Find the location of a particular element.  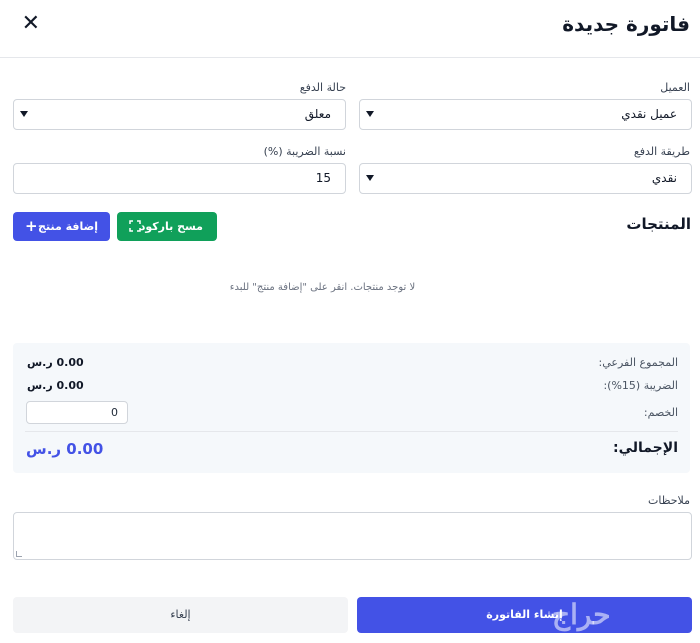

subtotal-label: المجموع الفرعي: is located at coordinates (638, 362).